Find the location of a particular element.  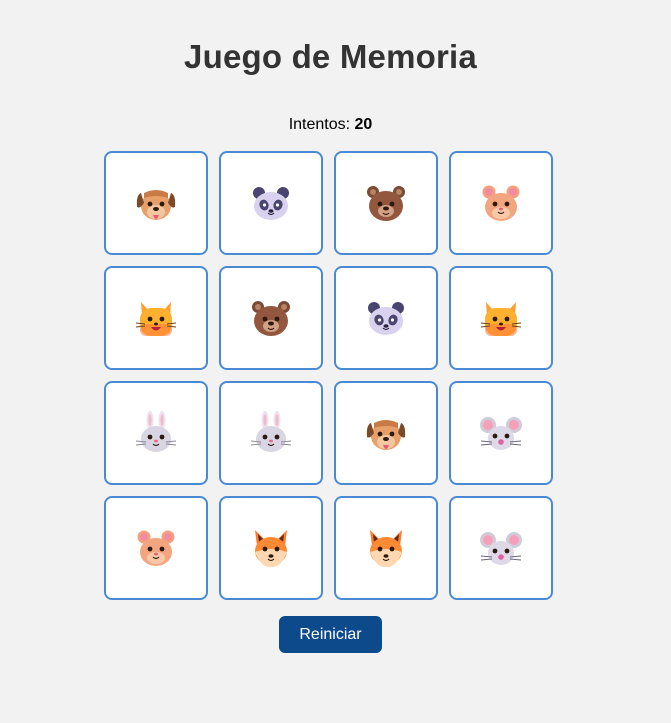

attempts-label: Intentos: is located at coordinates (321, 124).